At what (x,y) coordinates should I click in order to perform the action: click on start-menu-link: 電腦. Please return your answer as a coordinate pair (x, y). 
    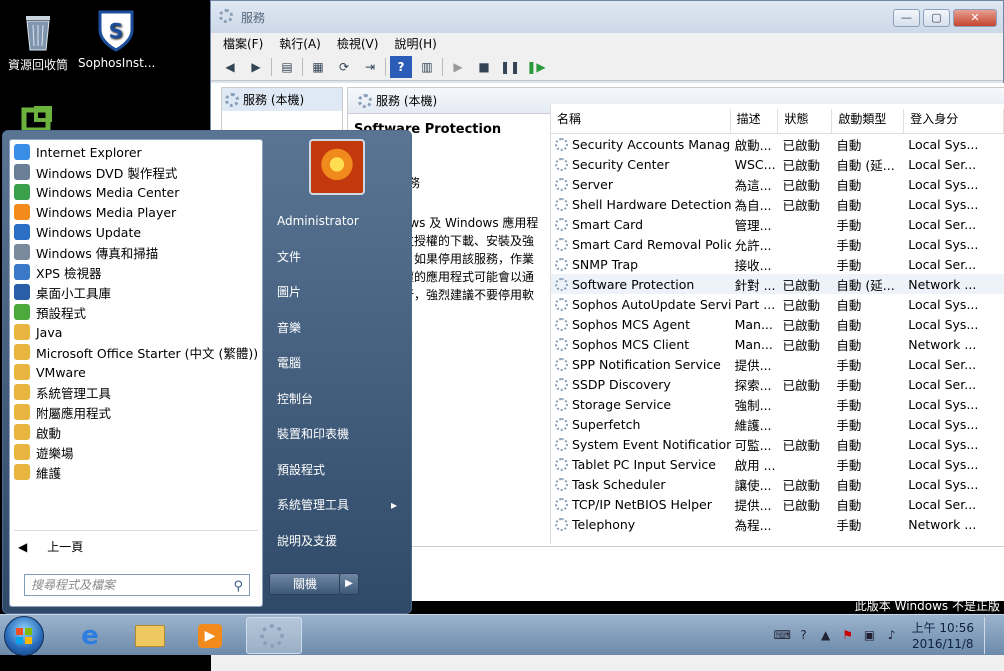
    Looking at the image, I should click on (337, 363).